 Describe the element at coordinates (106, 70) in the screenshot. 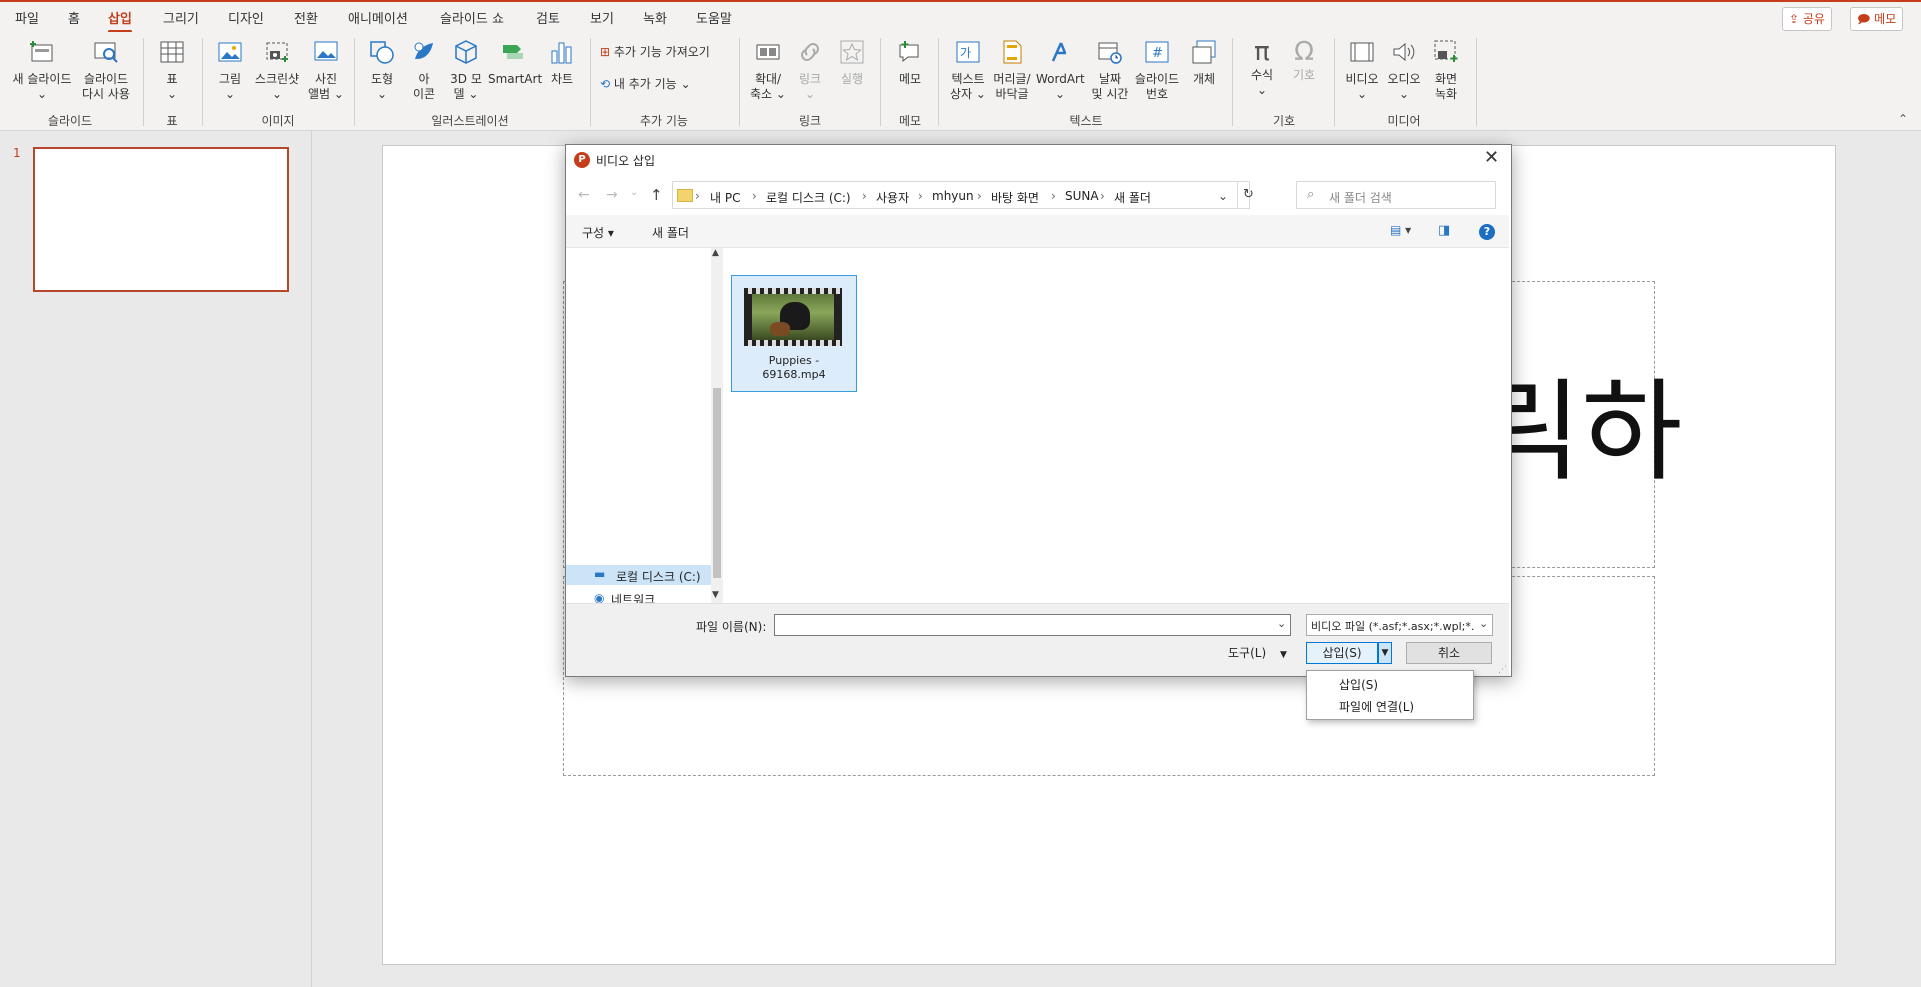

I see `reuse-slides-button: 슬라이드 다시 사용` at that location.